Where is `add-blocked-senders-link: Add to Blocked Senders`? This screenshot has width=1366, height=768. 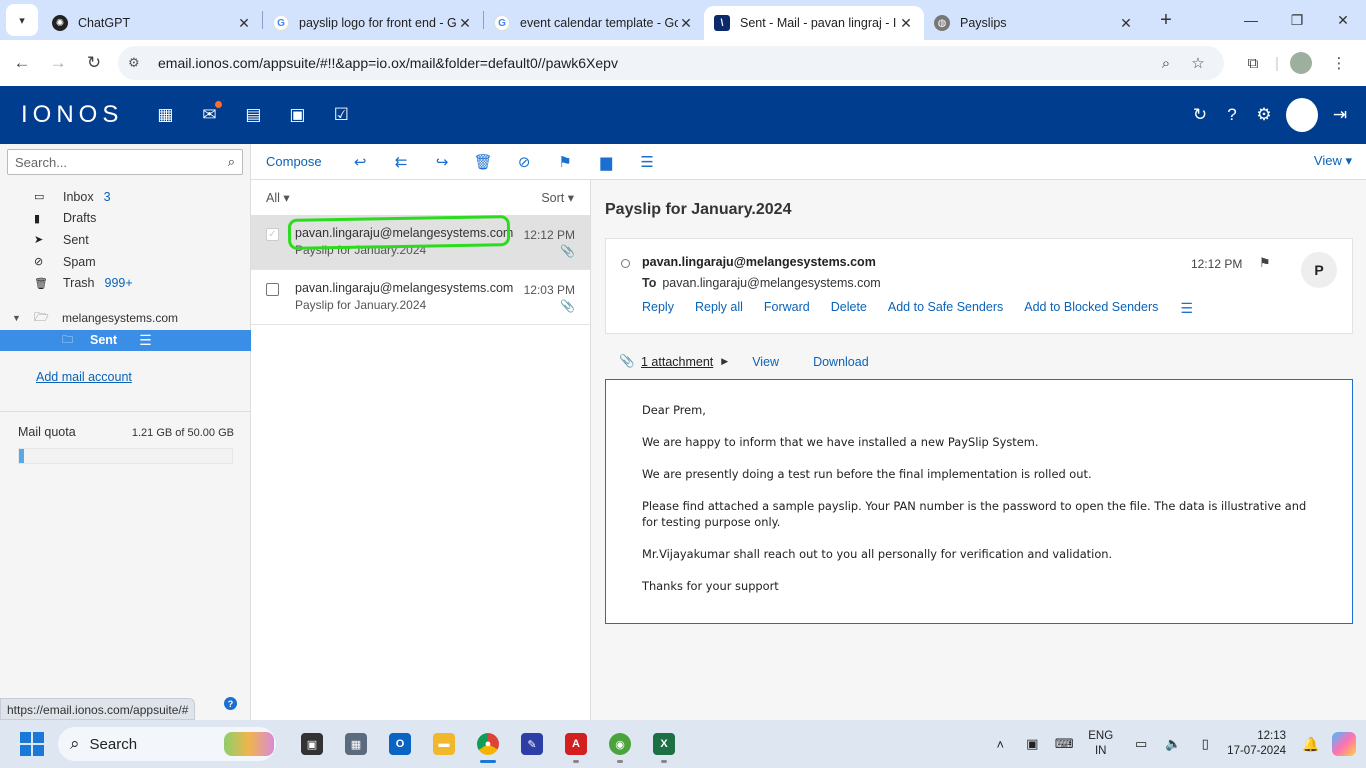 add-blocked-senders-link: Add to Blocked Senders is located at coordinates (1091, 308).